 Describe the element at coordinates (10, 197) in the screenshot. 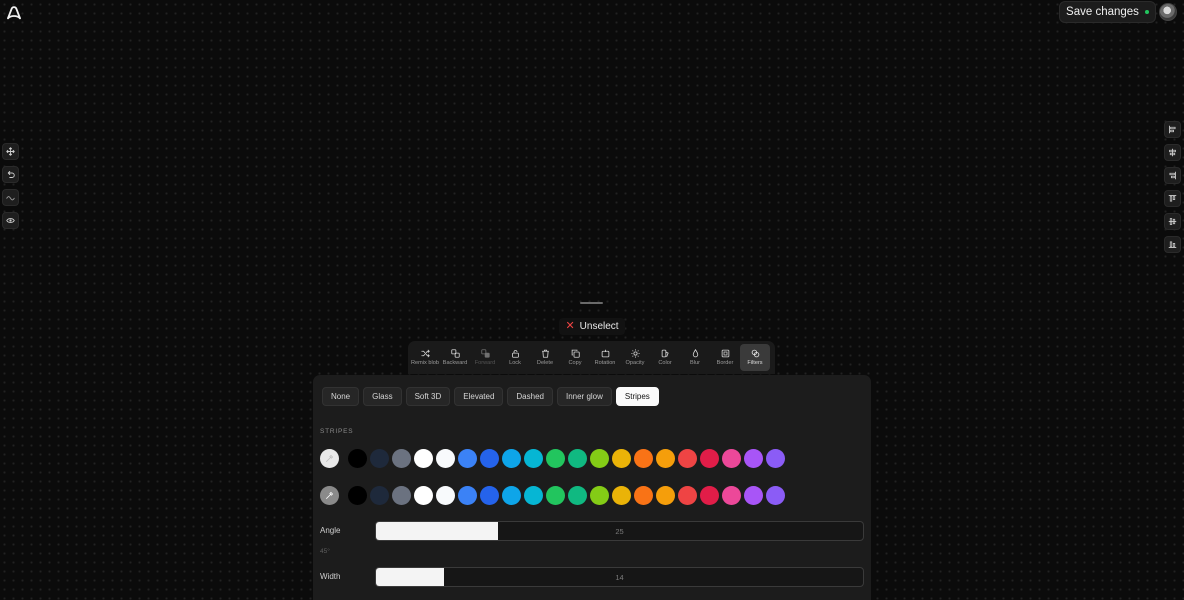

I see `wave-tool` at that location.